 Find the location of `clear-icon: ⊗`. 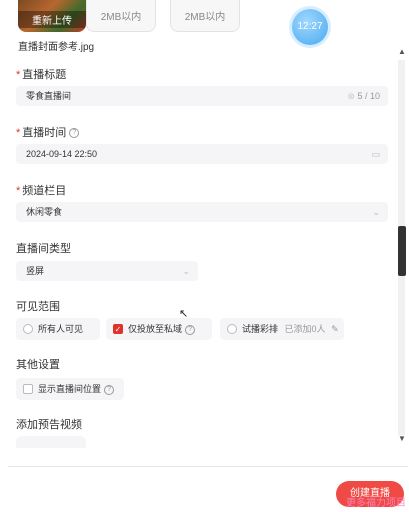

clear-icon: ⊗ is located at coordinates (351, 96).